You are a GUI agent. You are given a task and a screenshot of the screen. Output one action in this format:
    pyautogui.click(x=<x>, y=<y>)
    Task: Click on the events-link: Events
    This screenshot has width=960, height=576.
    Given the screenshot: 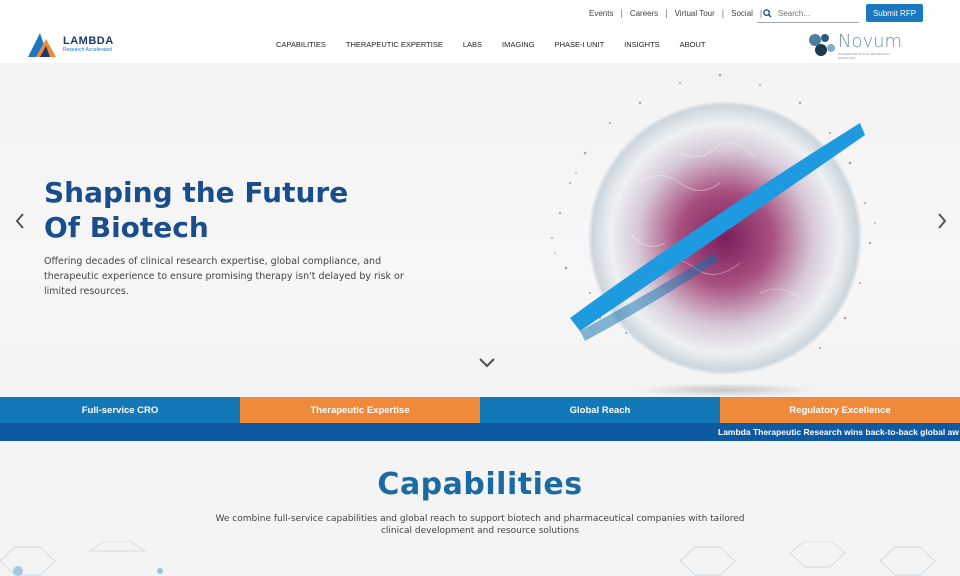 What is the action you would take?
    pyautogui.click(x=601, y=13)
    